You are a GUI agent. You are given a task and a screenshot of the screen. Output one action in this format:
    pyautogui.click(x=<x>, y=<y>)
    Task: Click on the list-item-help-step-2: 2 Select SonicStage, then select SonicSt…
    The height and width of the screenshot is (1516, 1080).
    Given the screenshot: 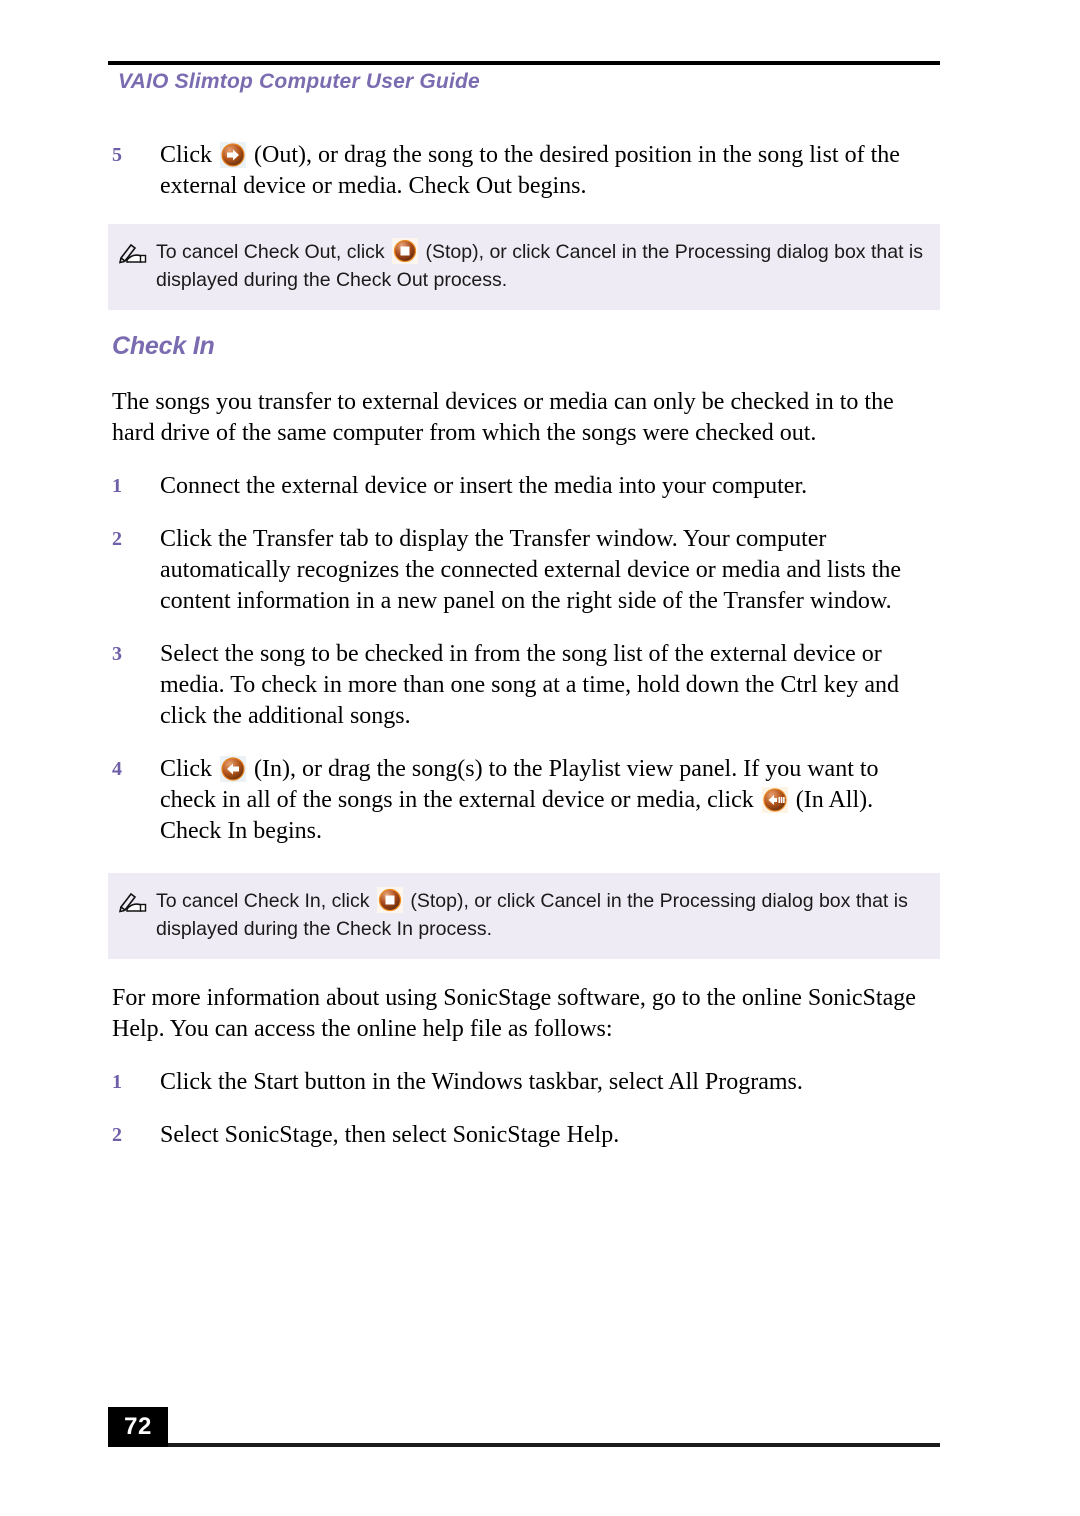 What is the action you would take?
    pyautogui.click(x=524, y=1135)
    